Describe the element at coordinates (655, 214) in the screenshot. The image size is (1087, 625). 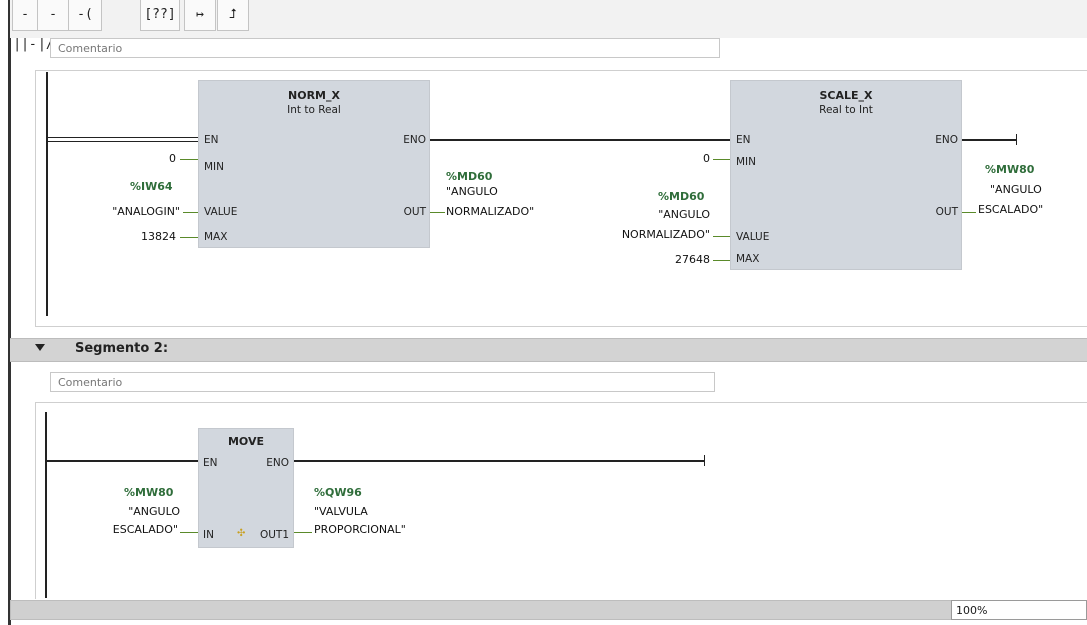
I see `scale-x-value-tag-line1: "ANGULO` at that location.